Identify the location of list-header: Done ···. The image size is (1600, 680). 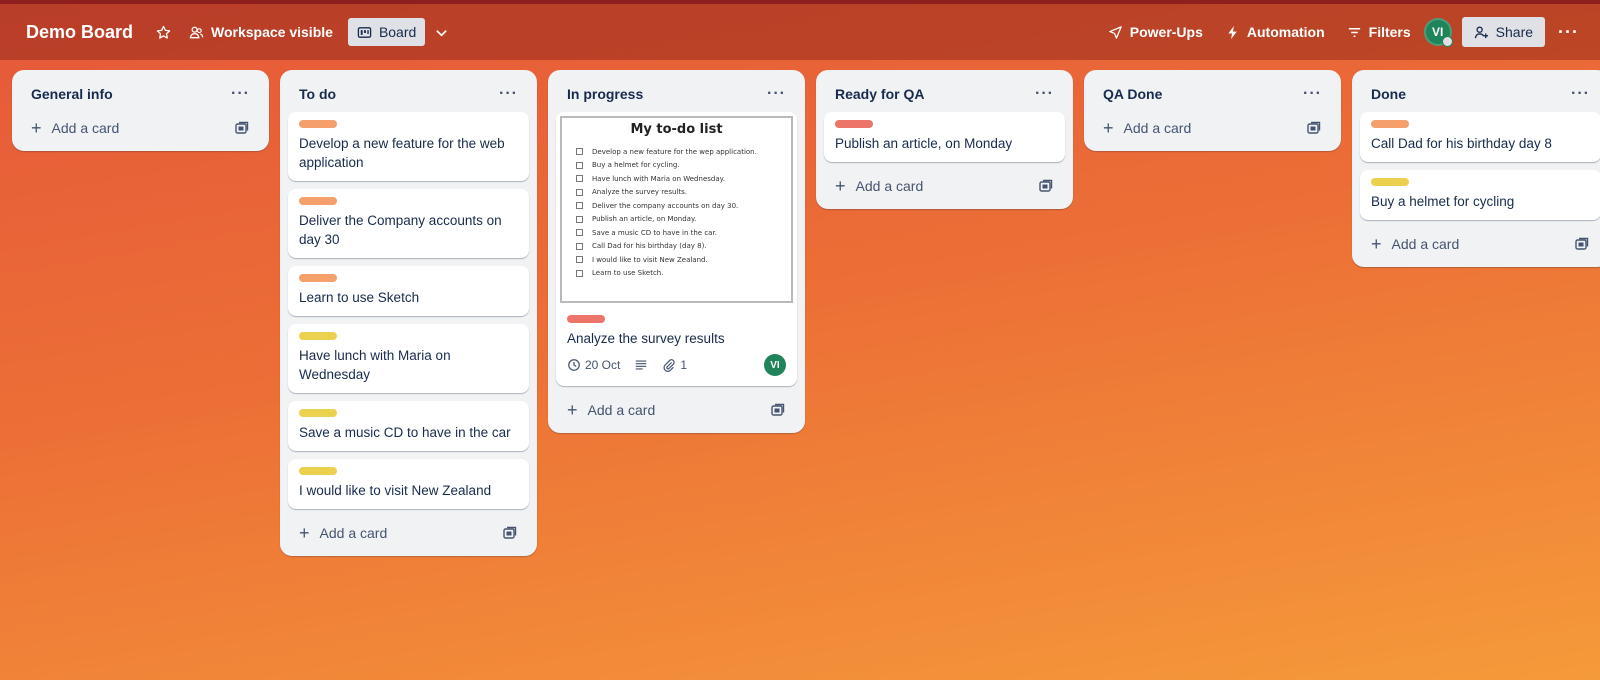
(1480, 95).